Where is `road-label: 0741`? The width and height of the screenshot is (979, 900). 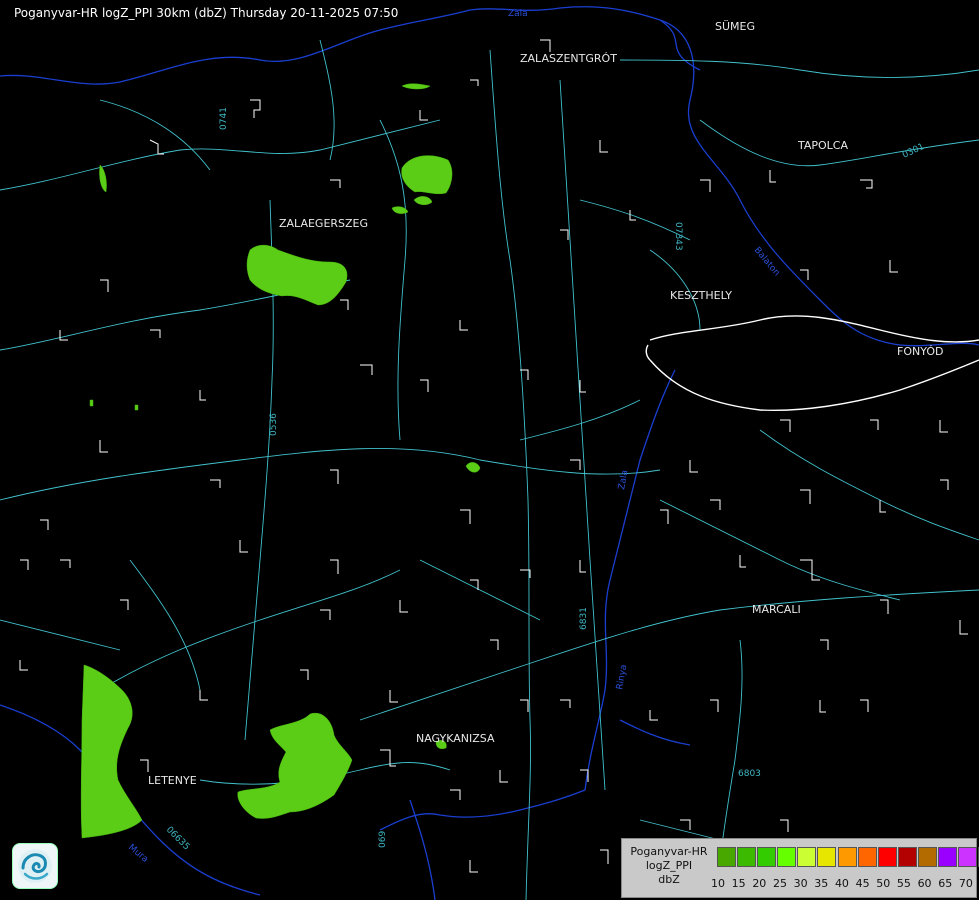 road-label: 0741 is located at coordinates (224, 118).